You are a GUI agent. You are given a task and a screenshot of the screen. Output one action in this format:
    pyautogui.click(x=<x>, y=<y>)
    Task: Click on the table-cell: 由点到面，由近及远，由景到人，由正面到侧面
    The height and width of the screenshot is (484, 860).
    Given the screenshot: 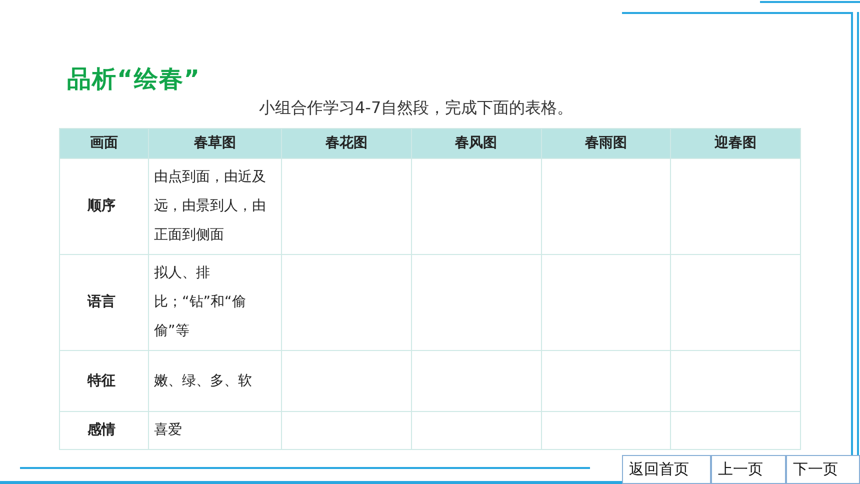 What is the action you would take?
    pyautogui.click(x=215, y=206)
    